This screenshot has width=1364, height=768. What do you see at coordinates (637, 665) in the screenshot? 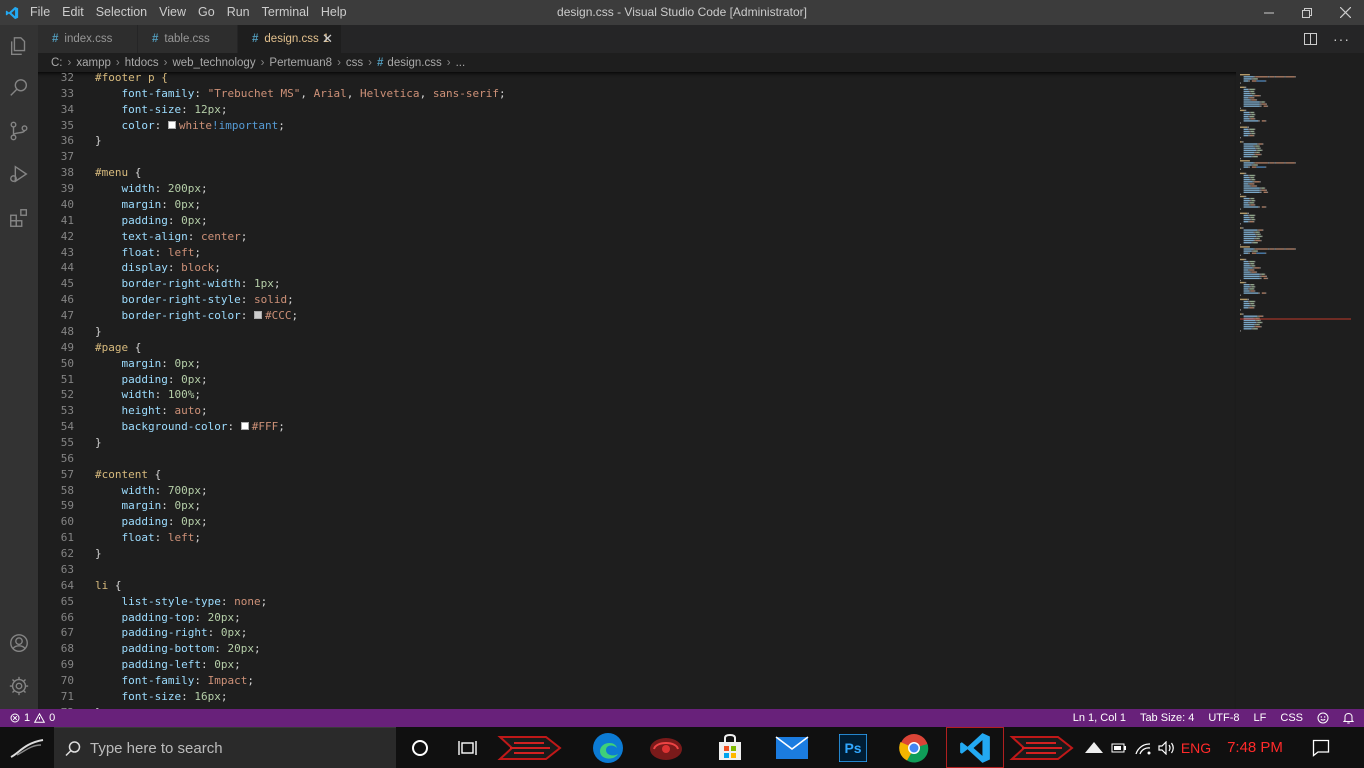
I see `code-line: 69 padding-left: 0px;` at bounding box center [637, 665].